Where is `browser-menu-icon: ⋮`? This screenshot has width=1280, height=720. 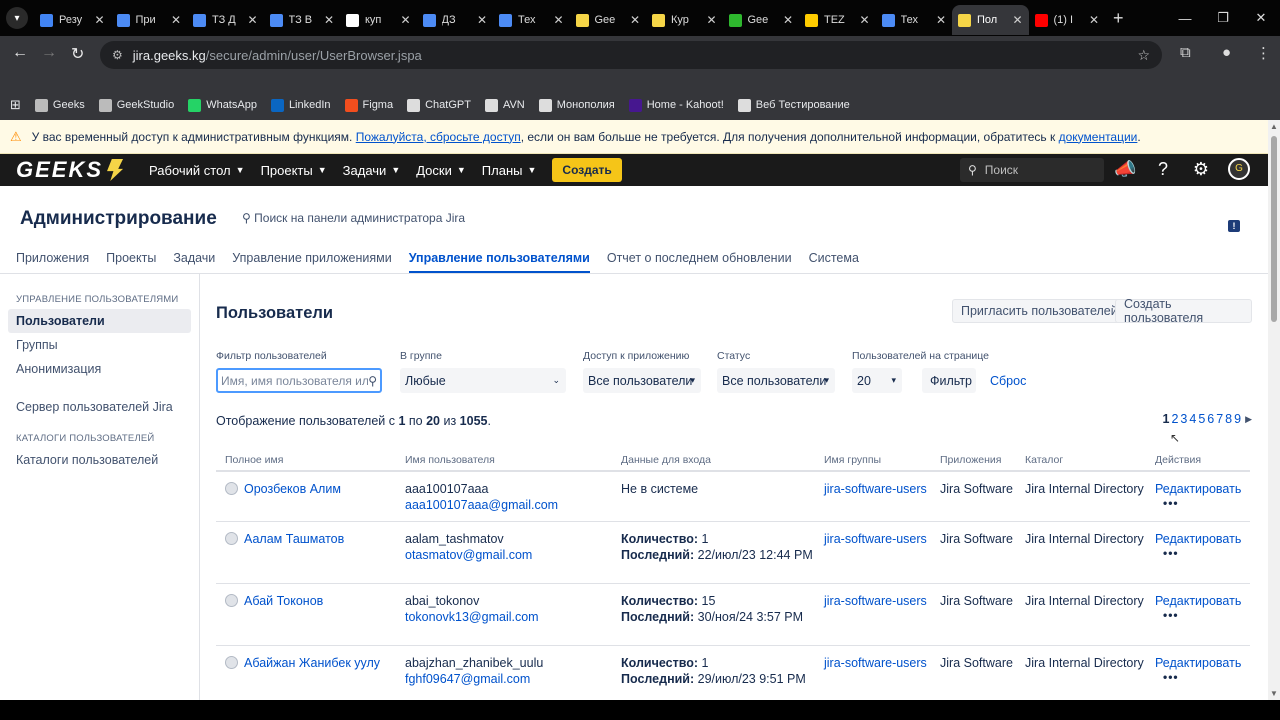 browser-menu-icon: ⋮ is located at coordinates (1263, 53).